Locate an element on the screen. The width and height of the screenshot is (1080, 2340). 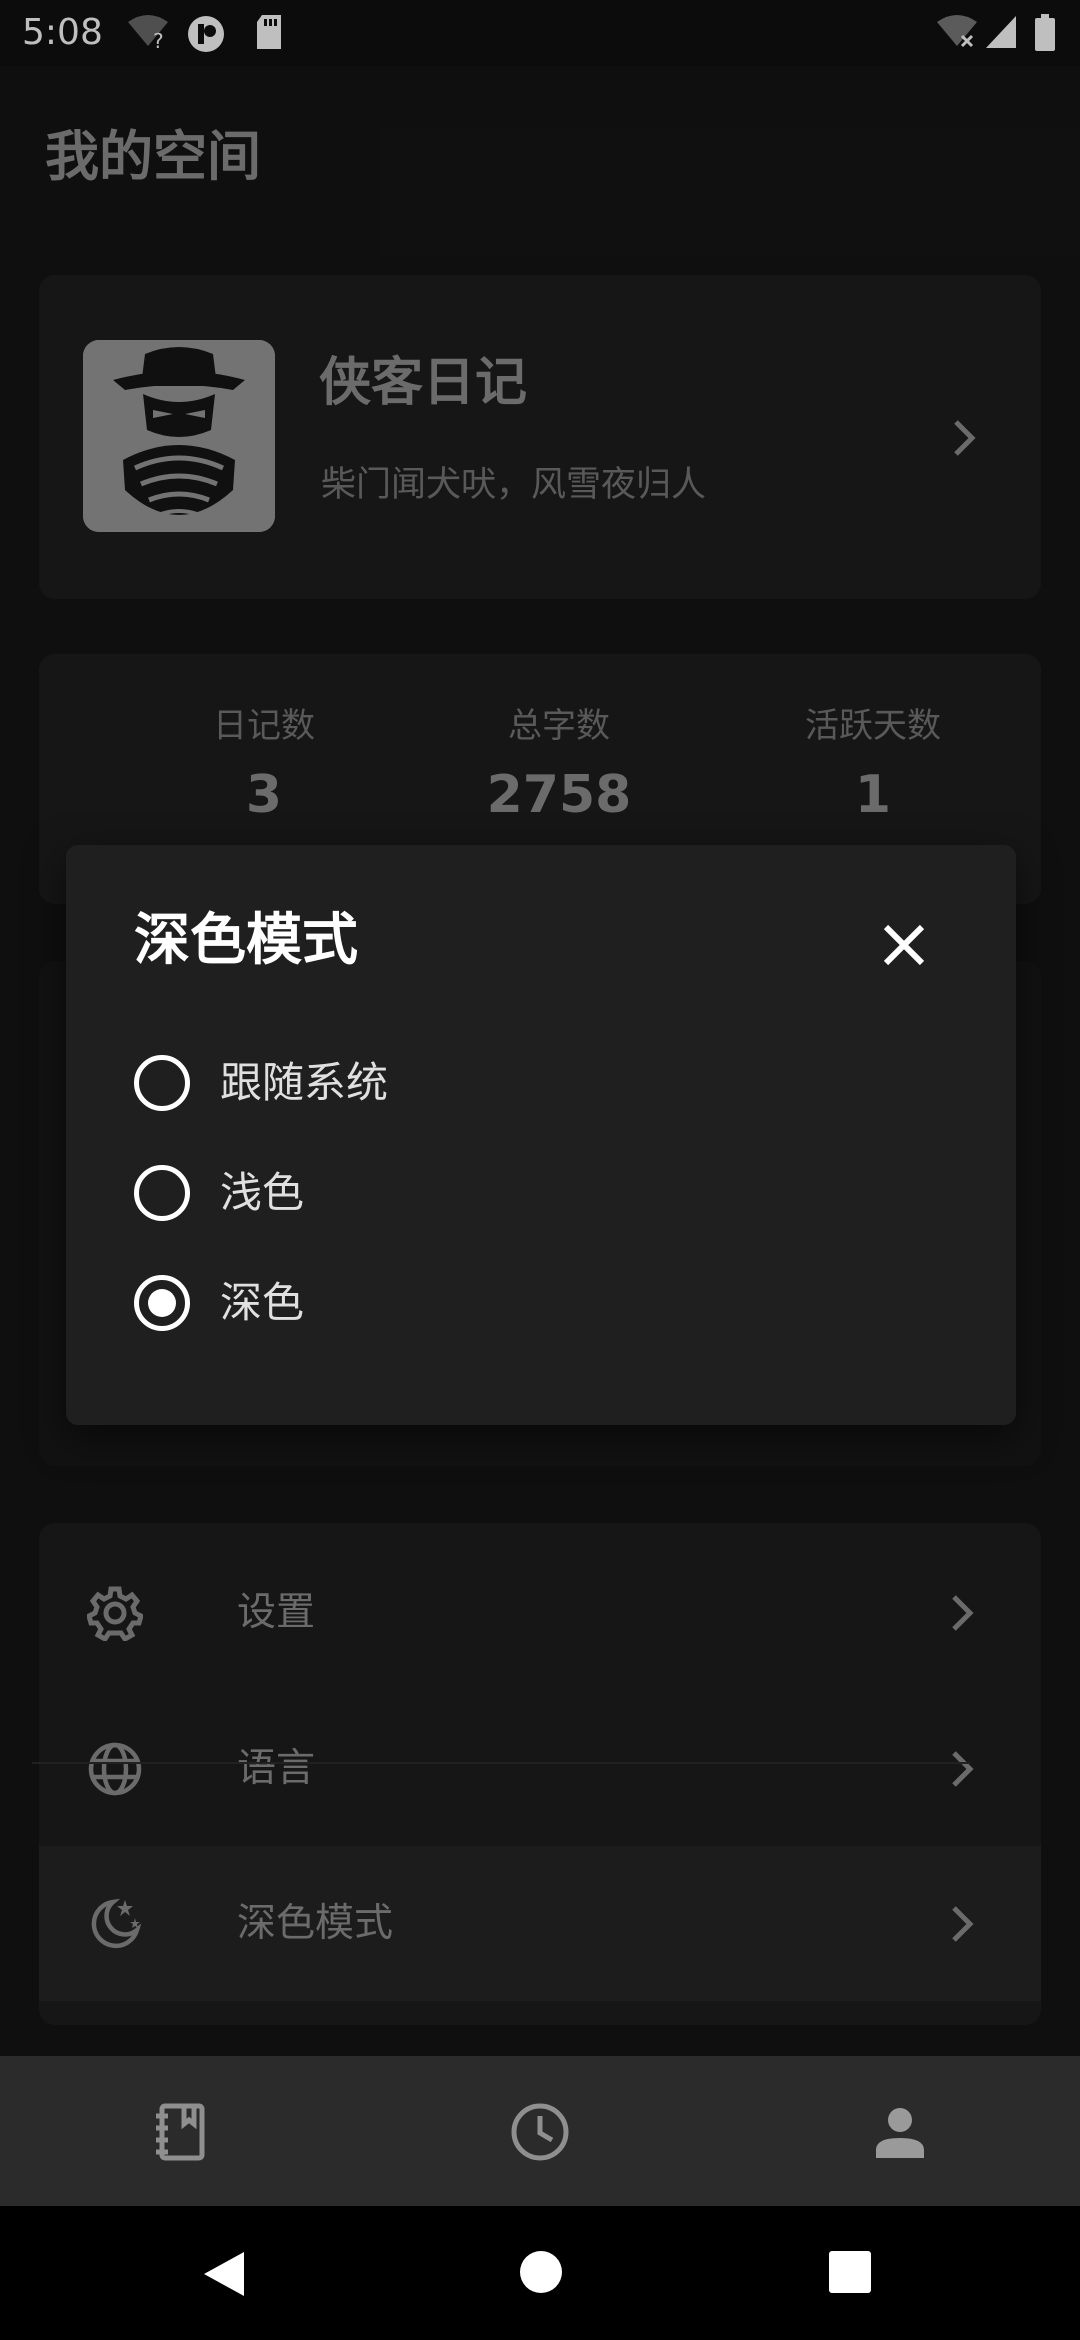
home-icon is located at coordinates (541, 2272).